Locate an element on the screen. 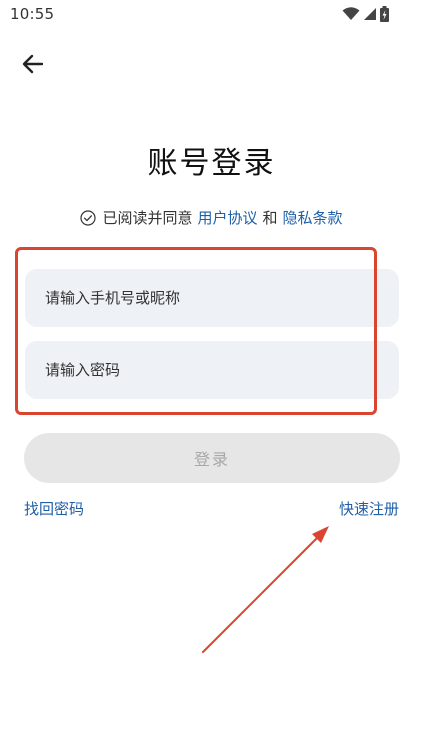  account-field is located at coordinates (212, 298).